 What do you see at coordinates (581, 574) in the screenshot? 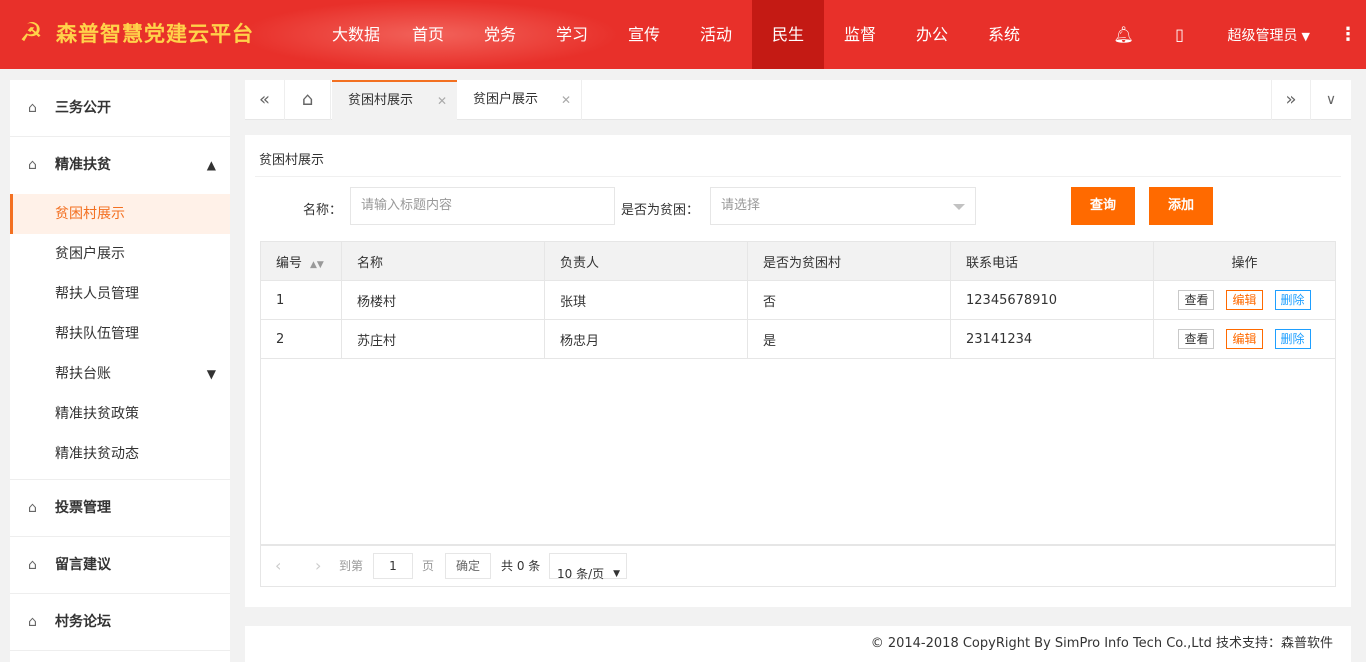
I see `page-size-value: 10 条/页` at bounding box center [581, 574].